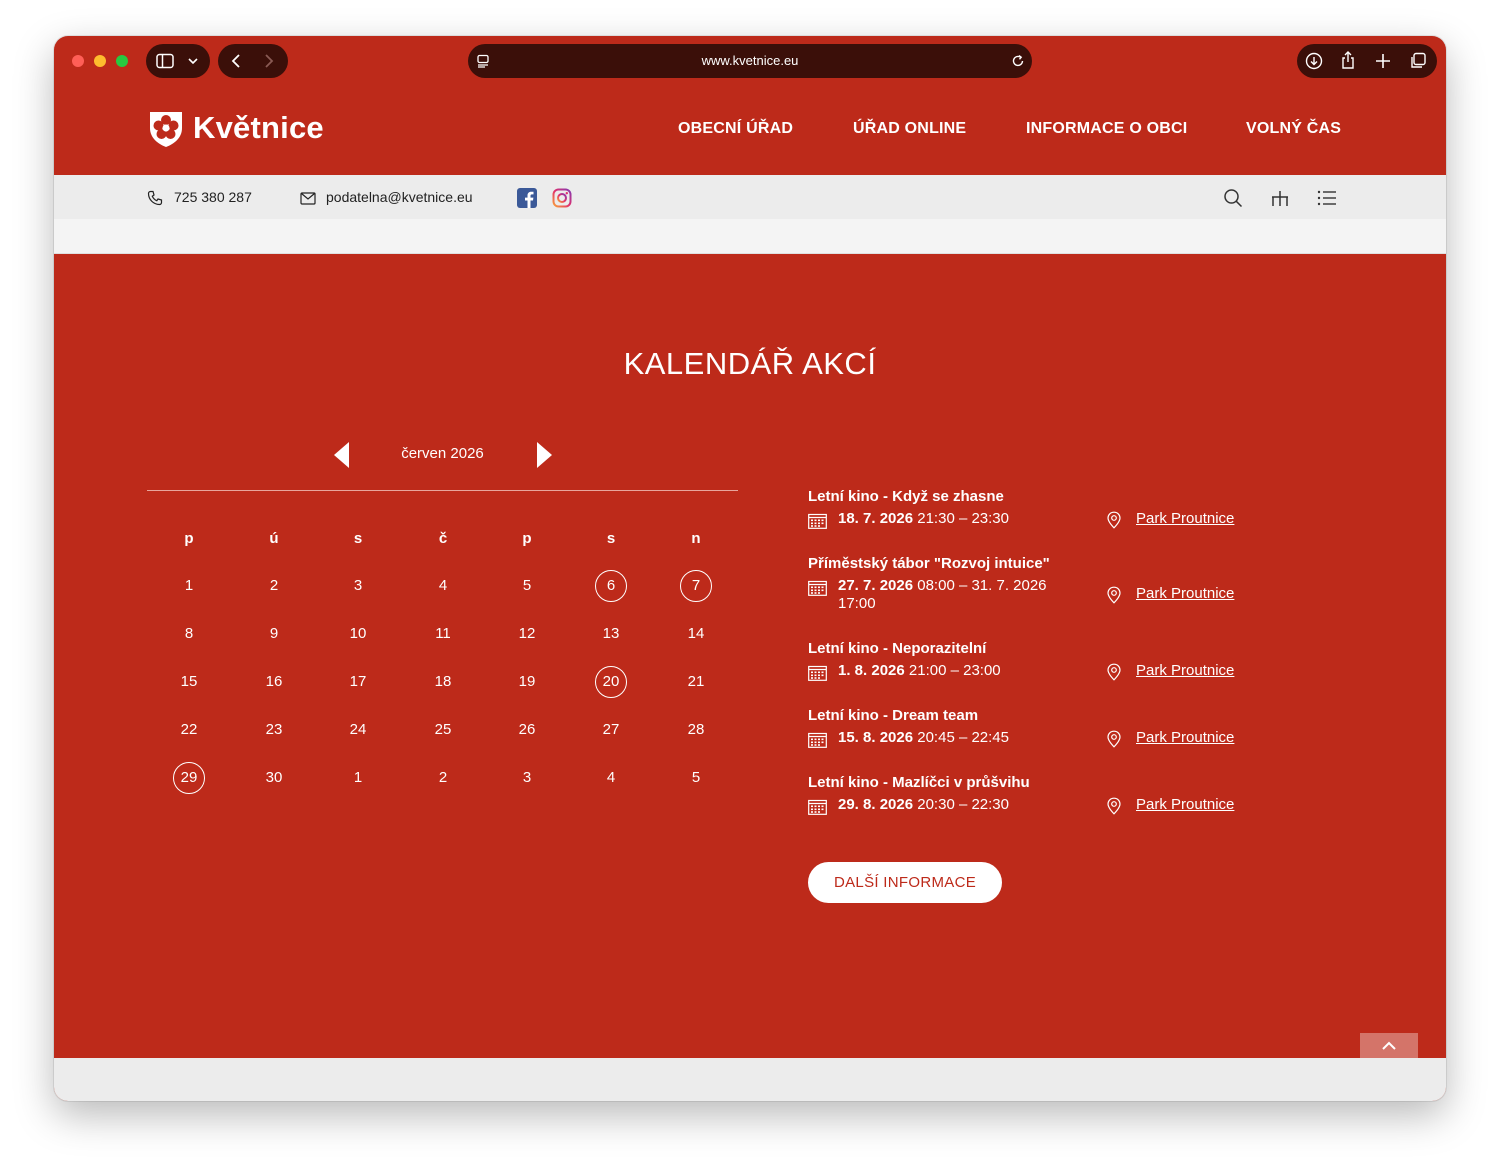 The height and width of the screenshot is (1172, 1500). What do you see at coordinates (253, 61) in the screenshot?
I see `history-nav` at bounding box center [253, 61].